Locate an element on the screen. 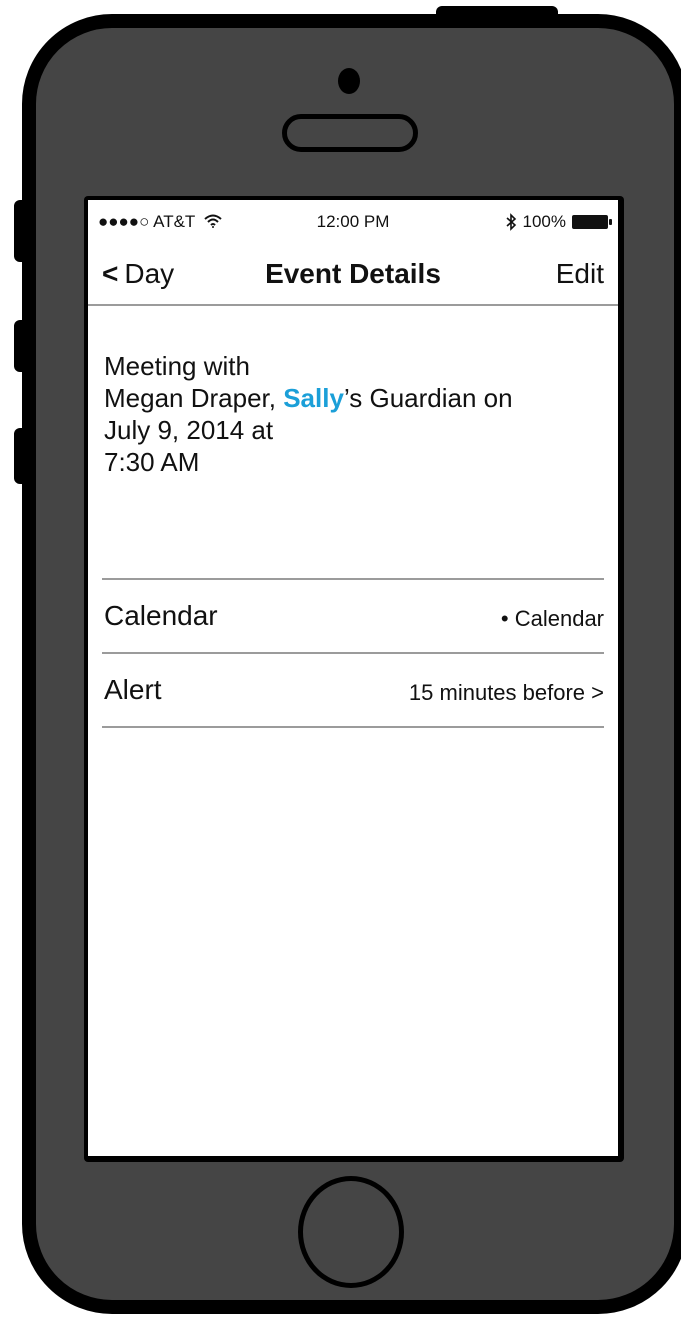 The height and width of the screenshot is (1325, 681). front-camera is located at coordinates (349, 81).